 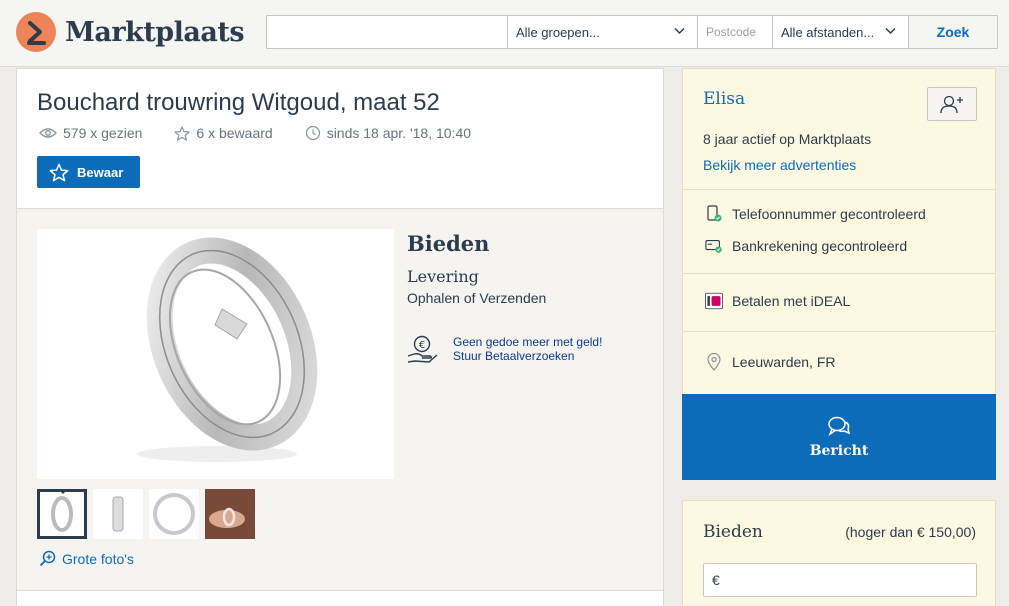 I want to click on seller-active-years: 8 jaar actief op Marktplaats, so click(x=787, y=139).